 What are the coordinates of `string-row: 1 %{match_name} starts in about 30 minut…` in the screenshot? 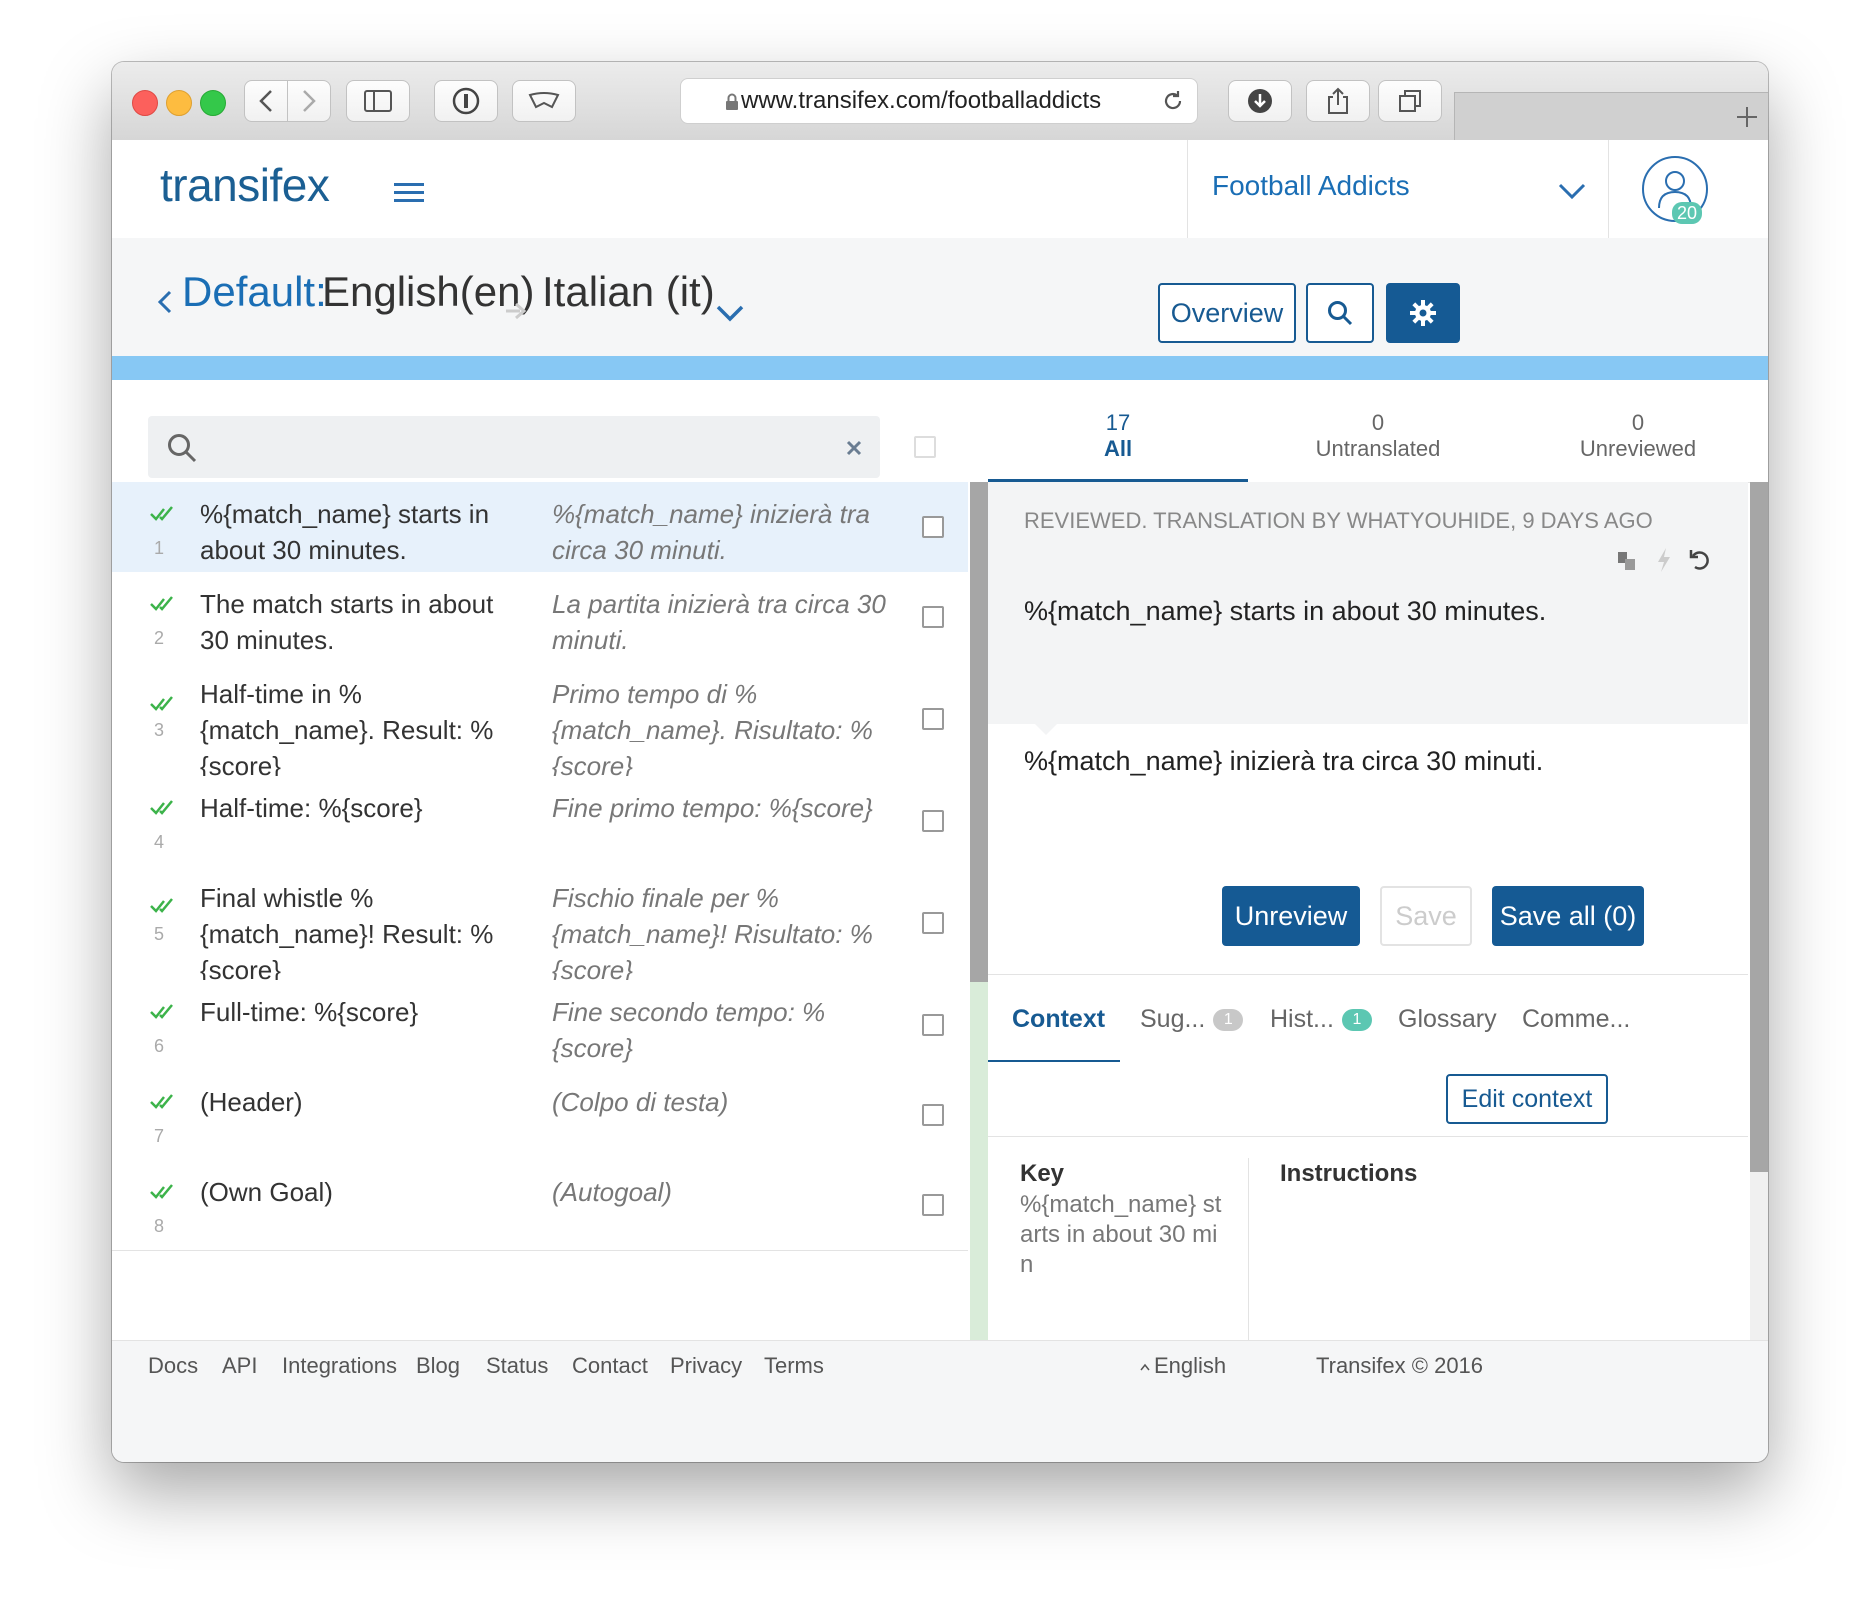 It's located at (540, 527).